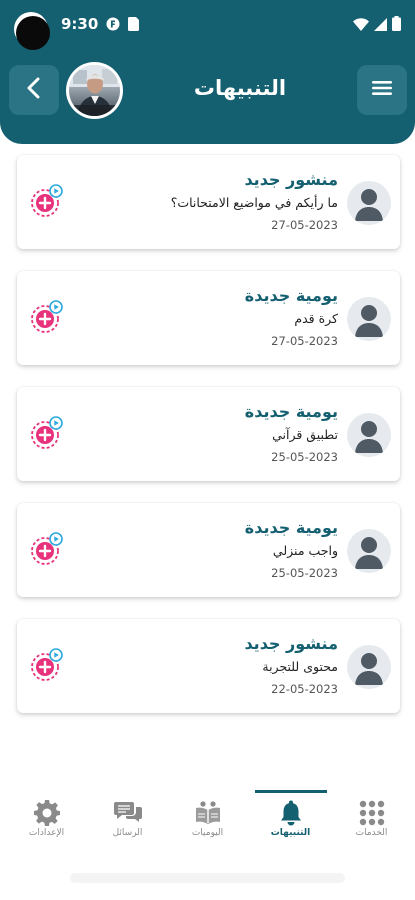 Image resolution: width=415 pixels, height=900 pixels. Describe the element at coordinates (396, 25) in the screenshot. I see `battery-icon` at that location.